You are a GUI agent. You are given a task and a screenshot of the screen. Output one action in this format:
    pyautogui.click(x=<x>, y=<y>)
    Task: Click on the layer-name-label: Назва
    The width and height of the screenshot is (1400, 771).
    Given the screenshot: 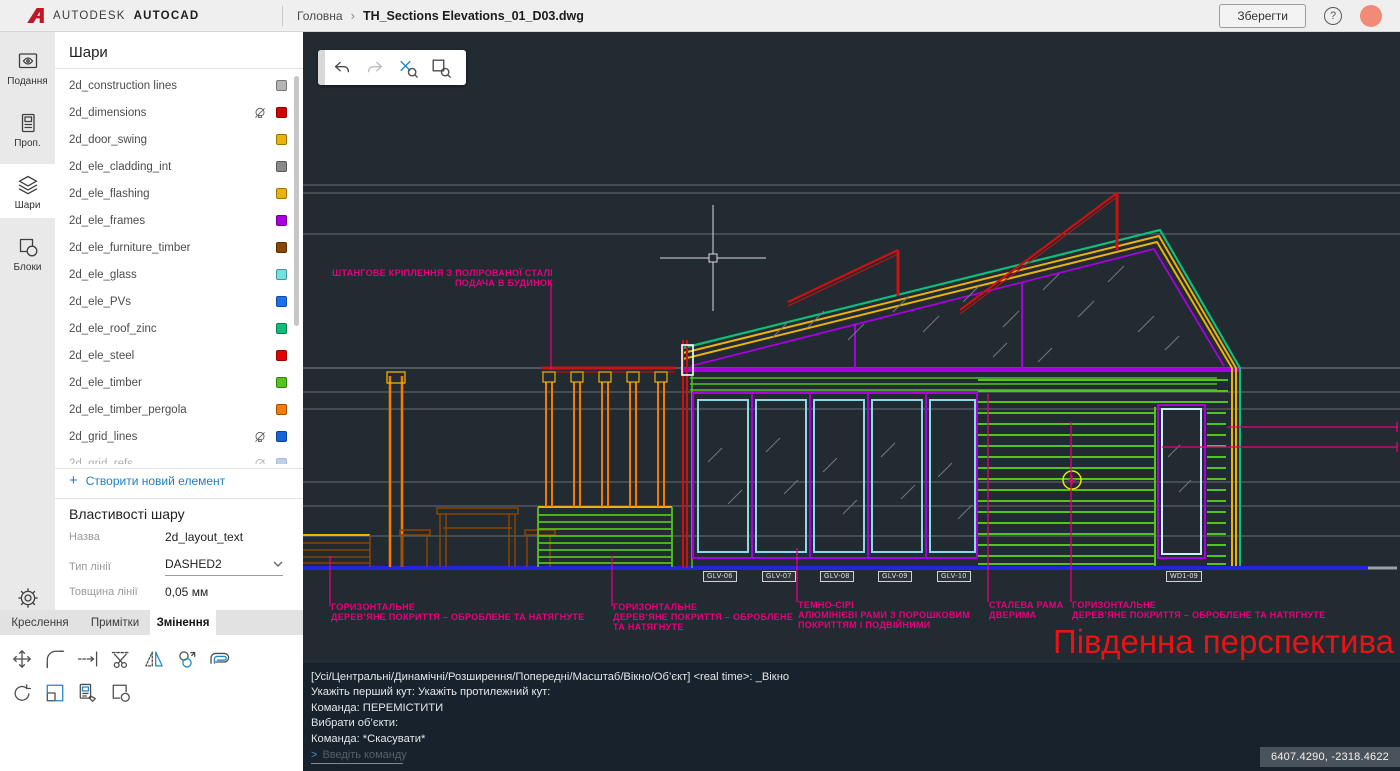 What is the action you would take?
    pyautogui.click(x=84, y=537)
    